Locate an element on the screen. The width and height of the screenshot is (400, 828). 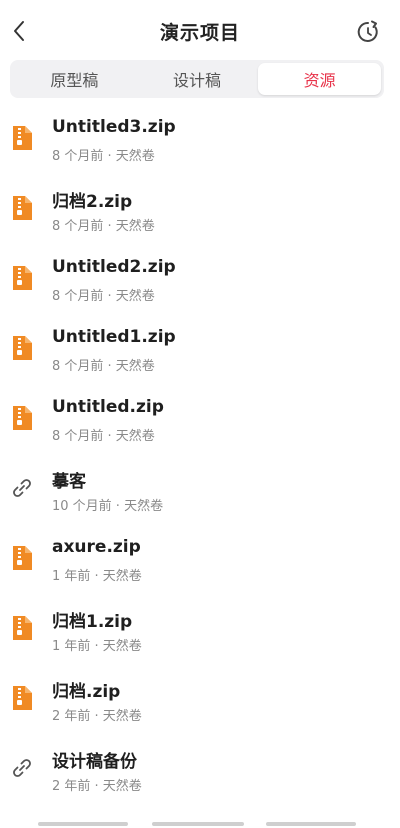
scroll-indicator is located at coordinates (200, 824).